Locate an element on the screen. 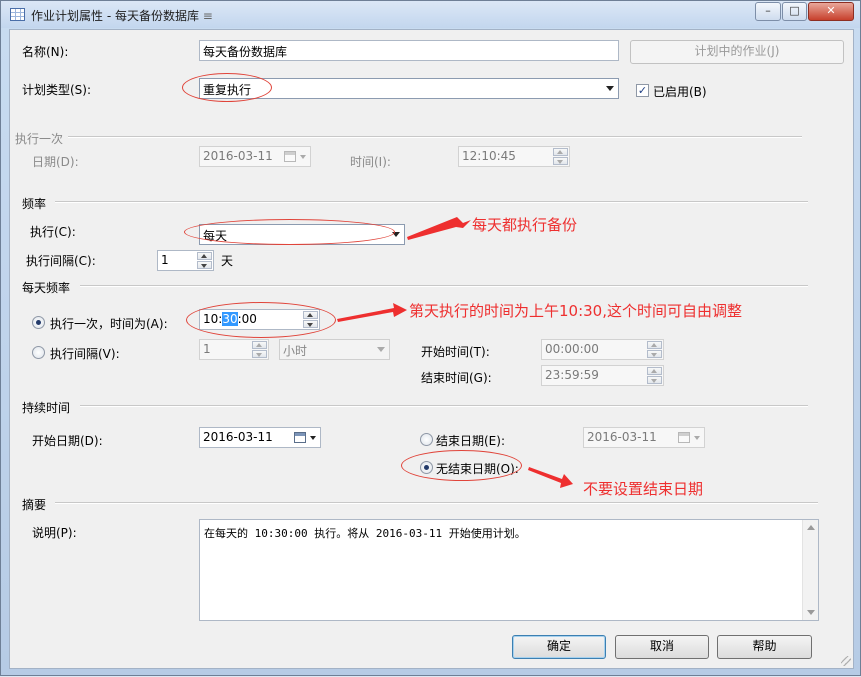  end-time-spinner is located at coordinates (654, 375).